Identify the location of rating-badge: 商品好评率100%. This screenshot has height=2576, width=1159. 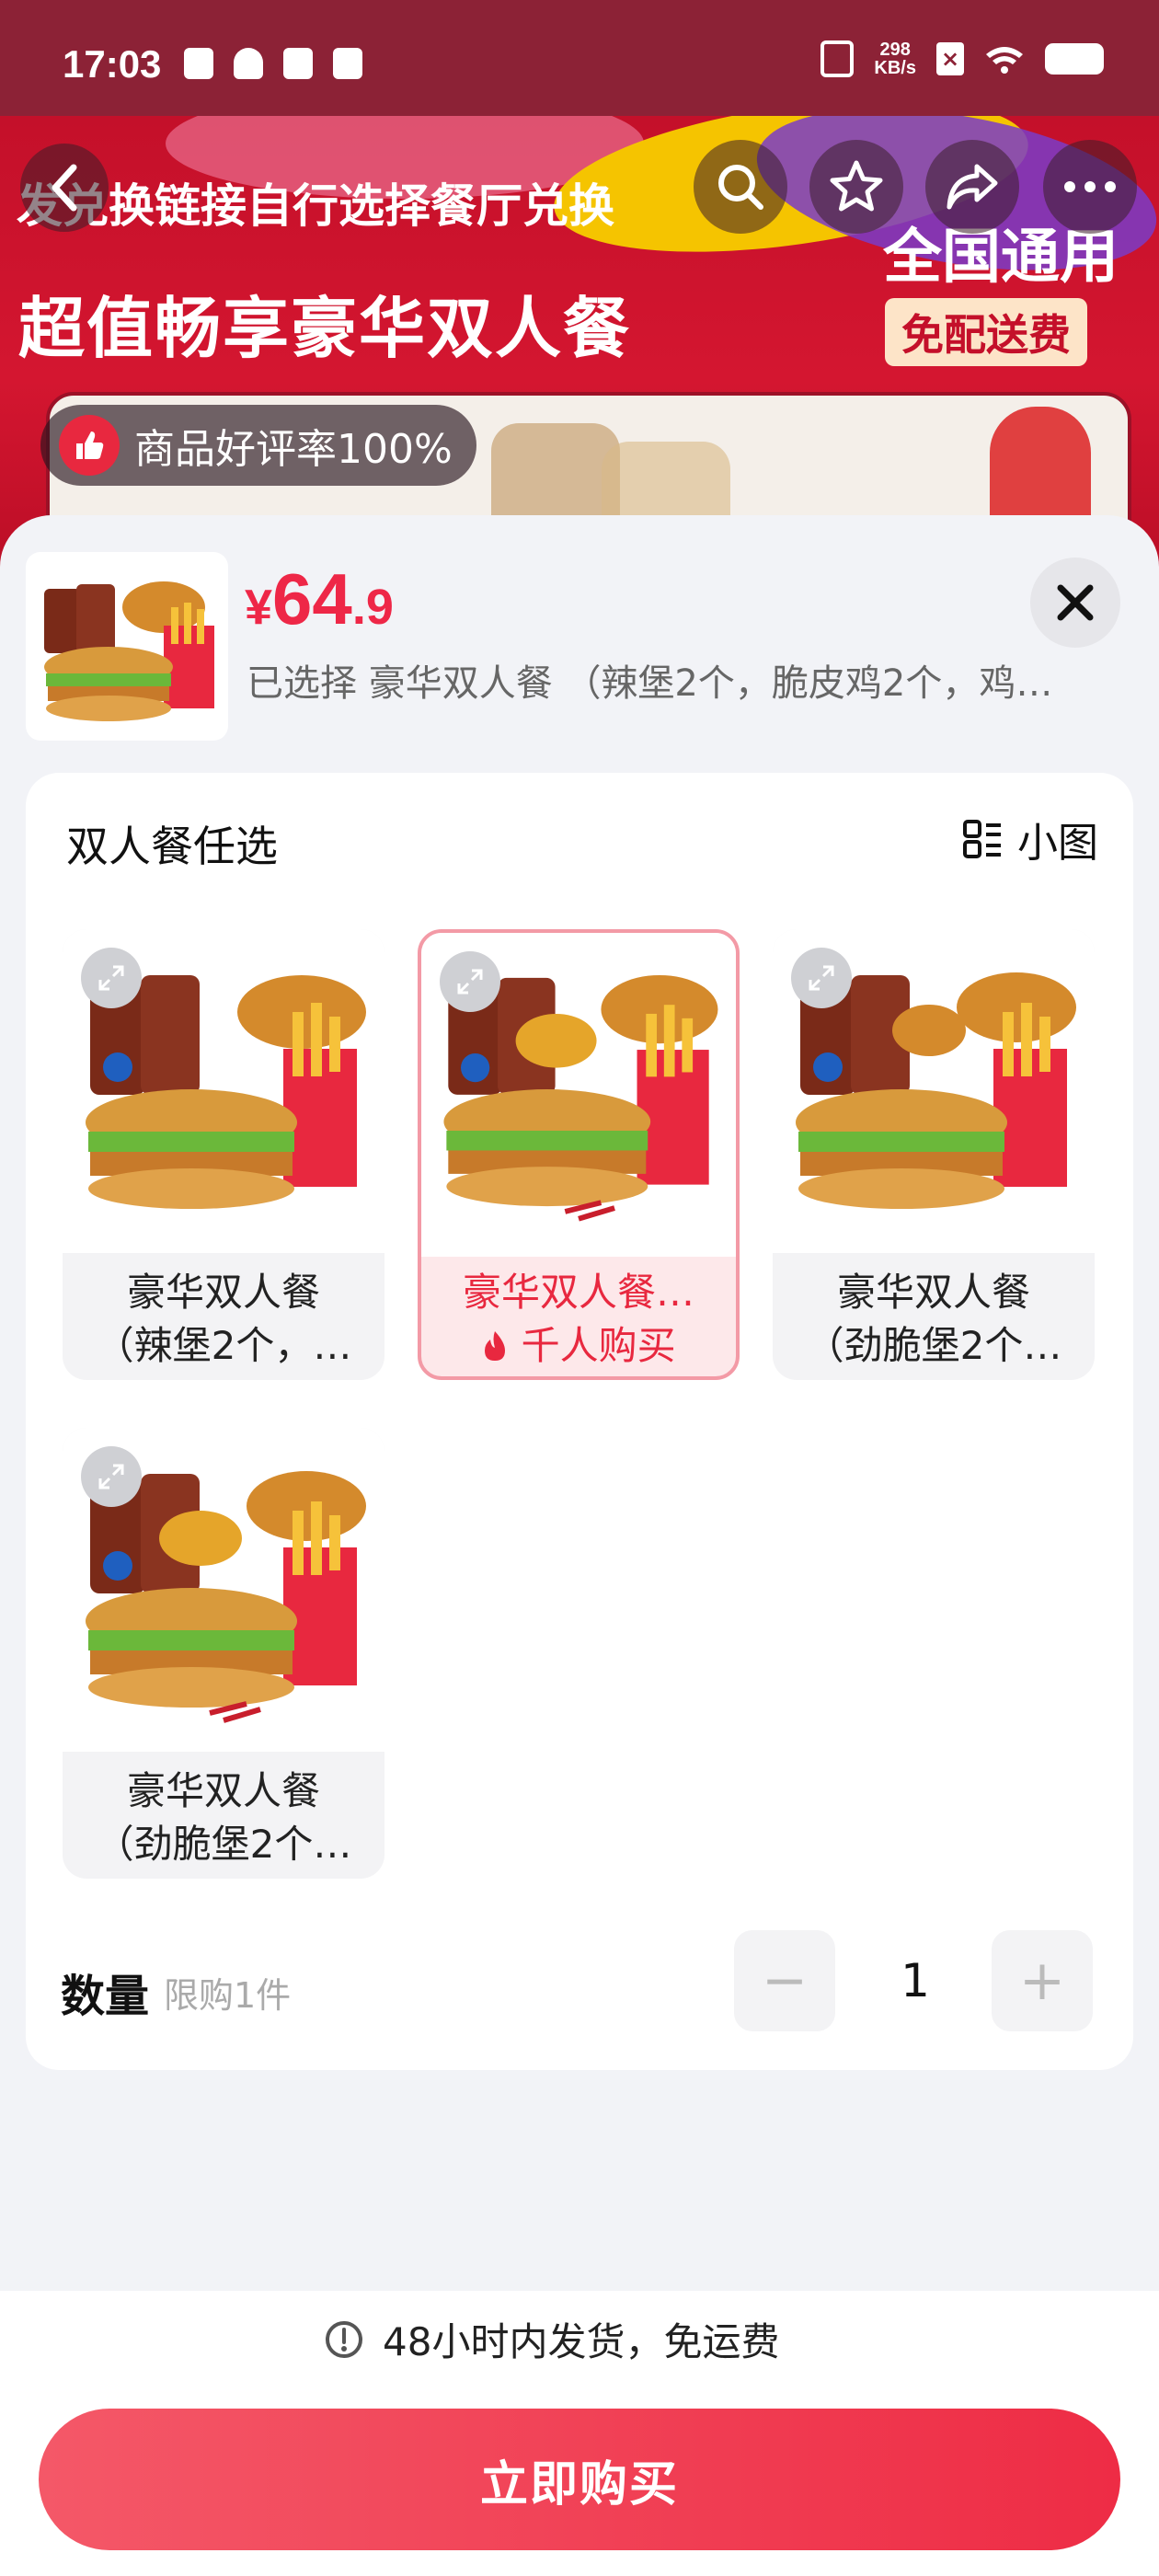
(258, 445).